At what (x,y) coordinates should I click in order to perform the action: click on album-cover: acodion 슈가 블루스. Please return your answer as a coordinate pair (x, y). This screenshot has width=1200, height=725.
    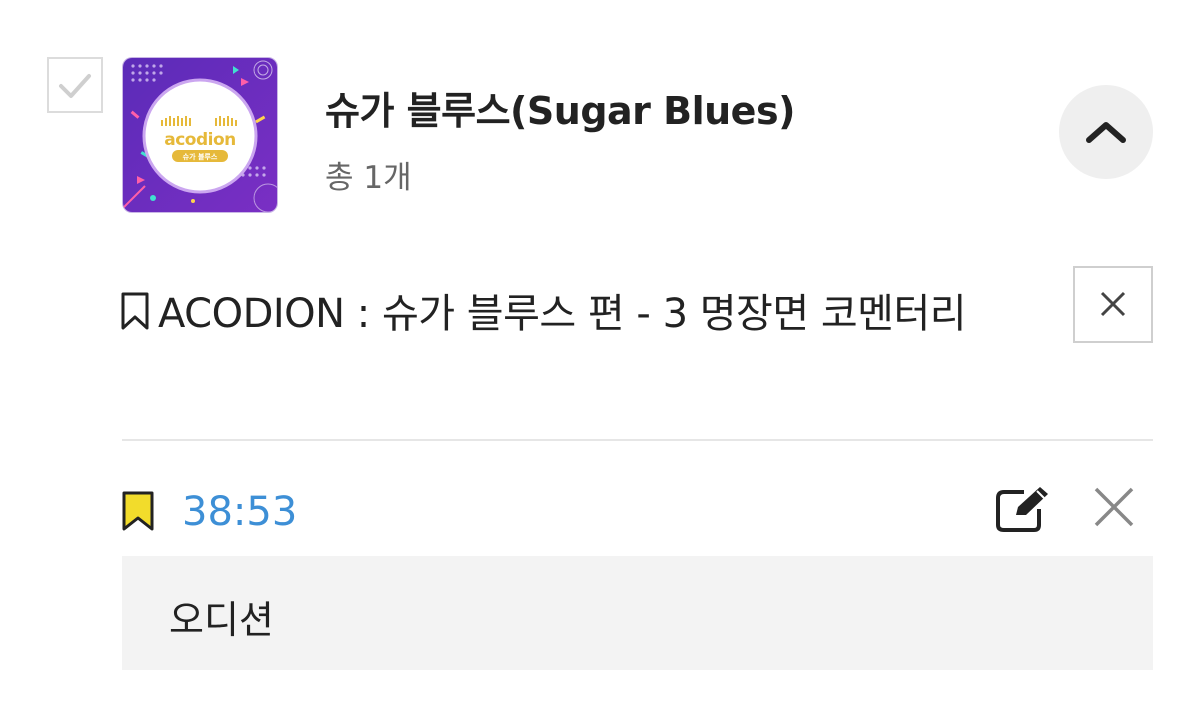
    Looking at the image, I should click on (200, 135).